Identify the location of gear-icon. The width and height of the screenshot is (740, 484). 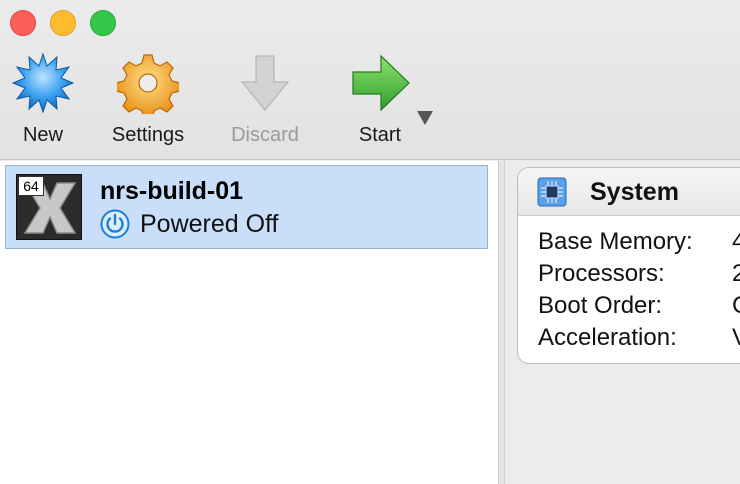
(148, 83).